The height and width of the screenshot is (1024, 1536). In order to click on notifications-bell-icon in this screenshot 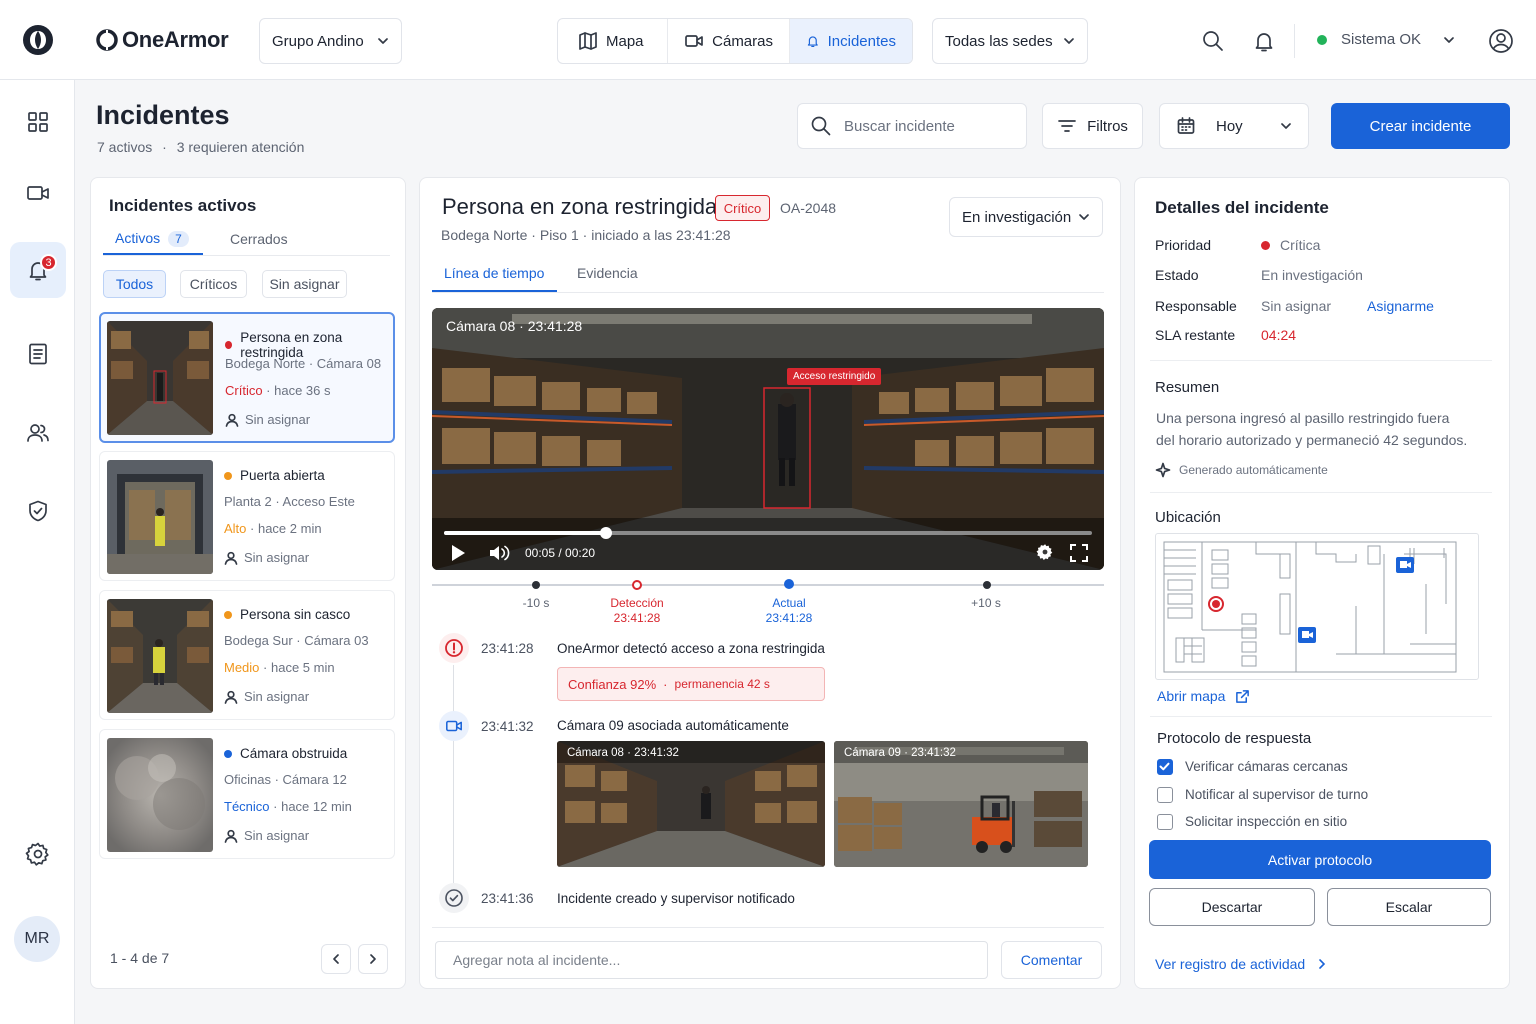, I will do `click(1264, 41)`.